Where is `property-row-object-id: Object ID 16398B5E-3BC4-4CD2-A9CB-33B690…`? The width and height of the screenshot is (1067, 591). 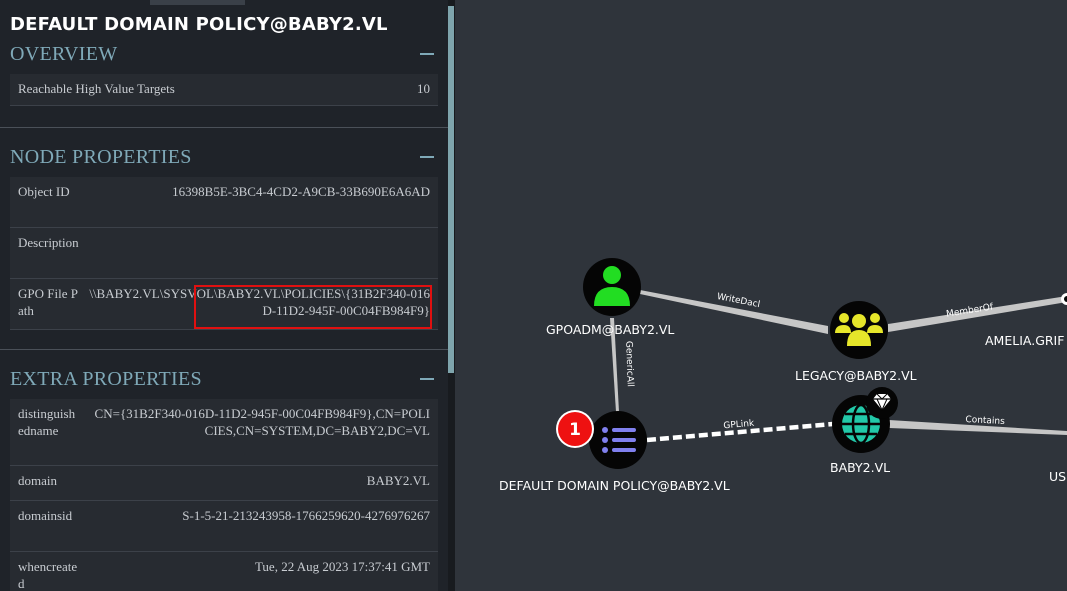
property-row-object-id: Object ID 16398B5E-3BC4-4CD2-A9CB-33B690… is located at coordinates (224, 202).